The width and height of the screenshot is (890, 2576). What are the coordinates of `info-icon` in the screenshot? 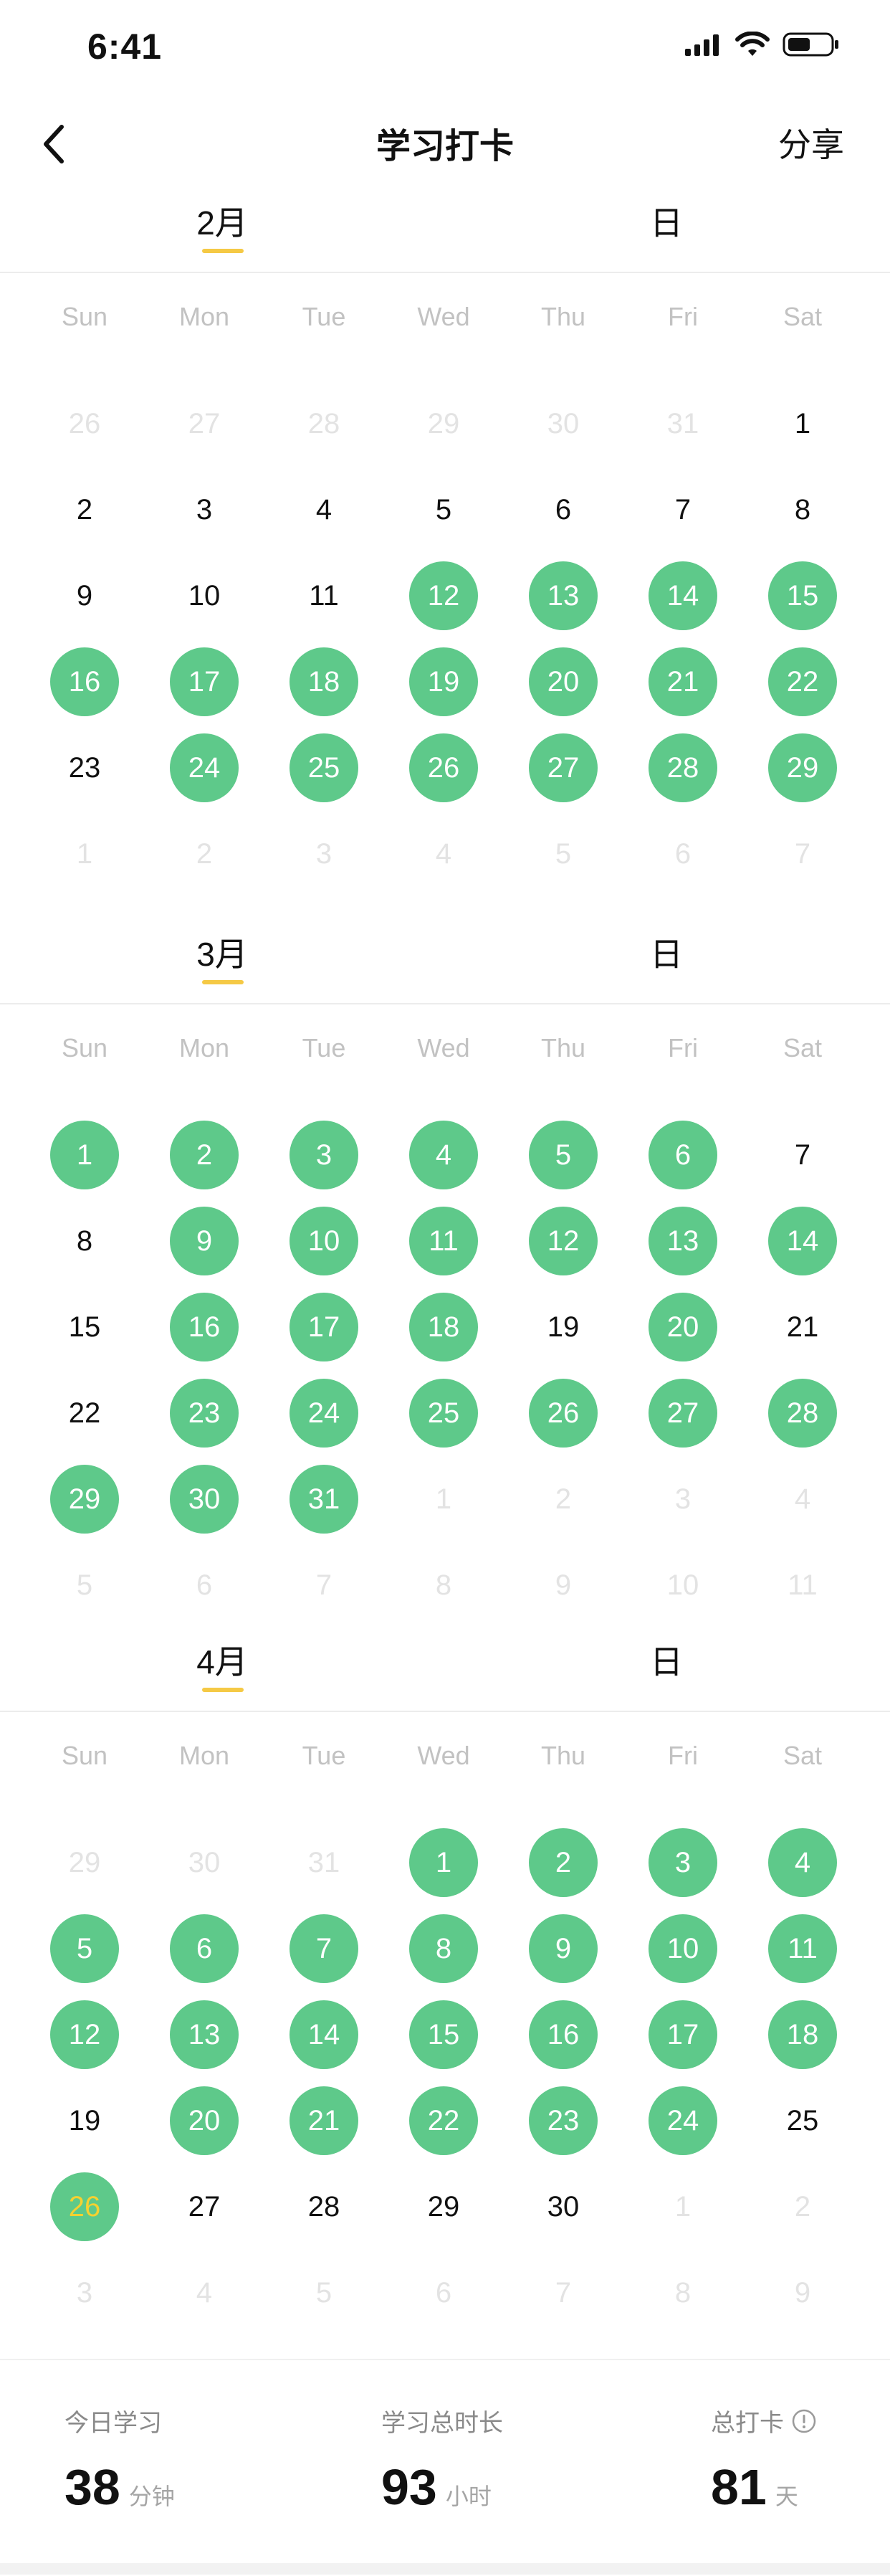 It's located at (804, 2421).